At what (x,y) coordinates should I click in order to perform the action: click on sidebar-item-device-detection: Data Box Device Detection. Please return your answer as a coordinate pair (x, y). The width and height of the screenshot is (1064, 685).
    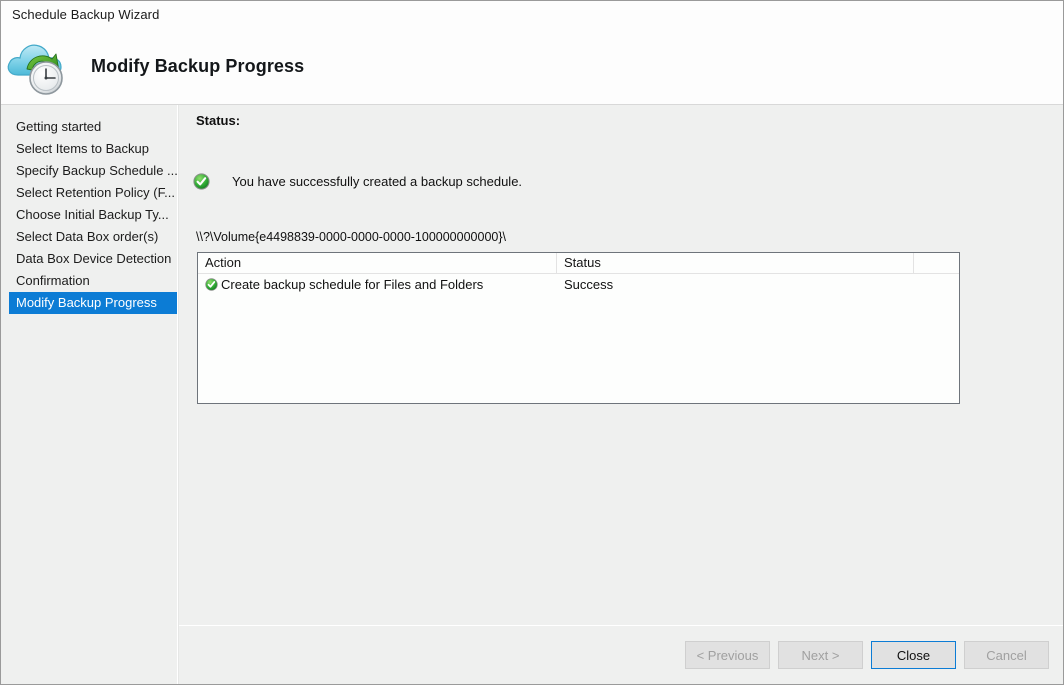
    Looking at the image, I should click on (93, 259).